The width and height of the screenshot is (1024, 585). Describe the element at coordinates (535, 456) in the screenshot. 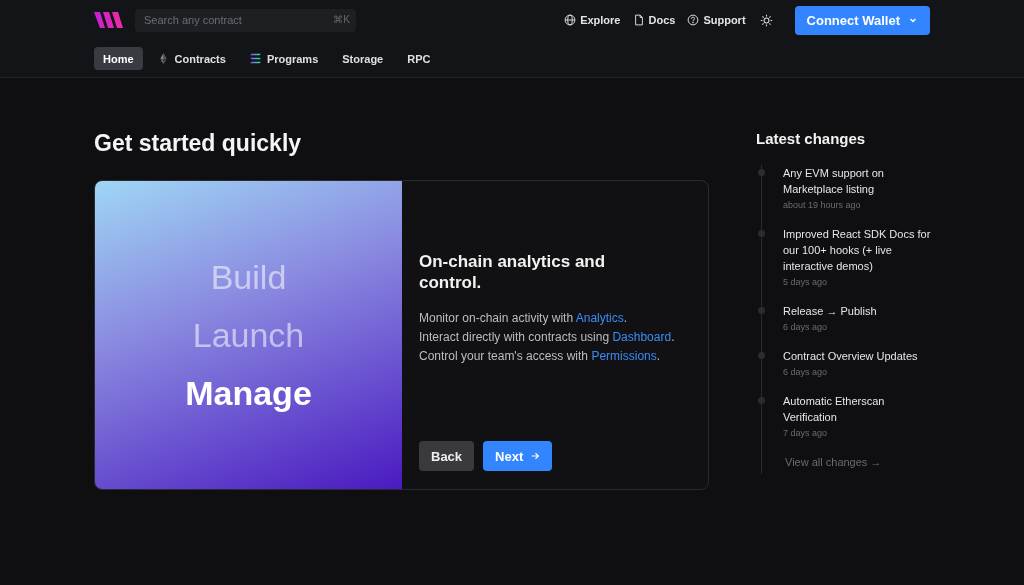

I see `arrow-right-icon` at that location.